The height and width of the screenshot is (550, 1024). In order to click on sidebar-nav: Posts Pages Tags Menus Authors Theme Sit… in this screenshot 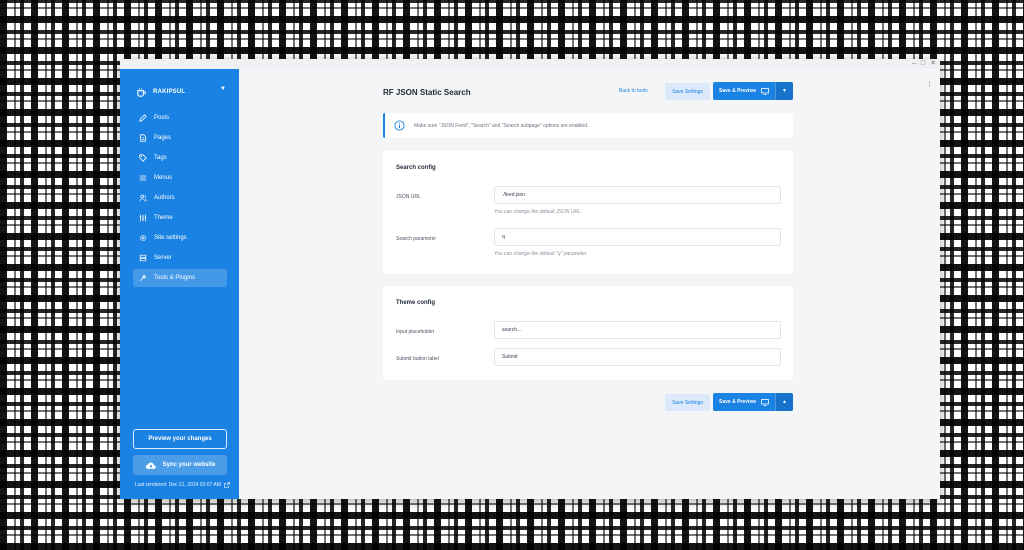, I will do `click(180, 199)`.